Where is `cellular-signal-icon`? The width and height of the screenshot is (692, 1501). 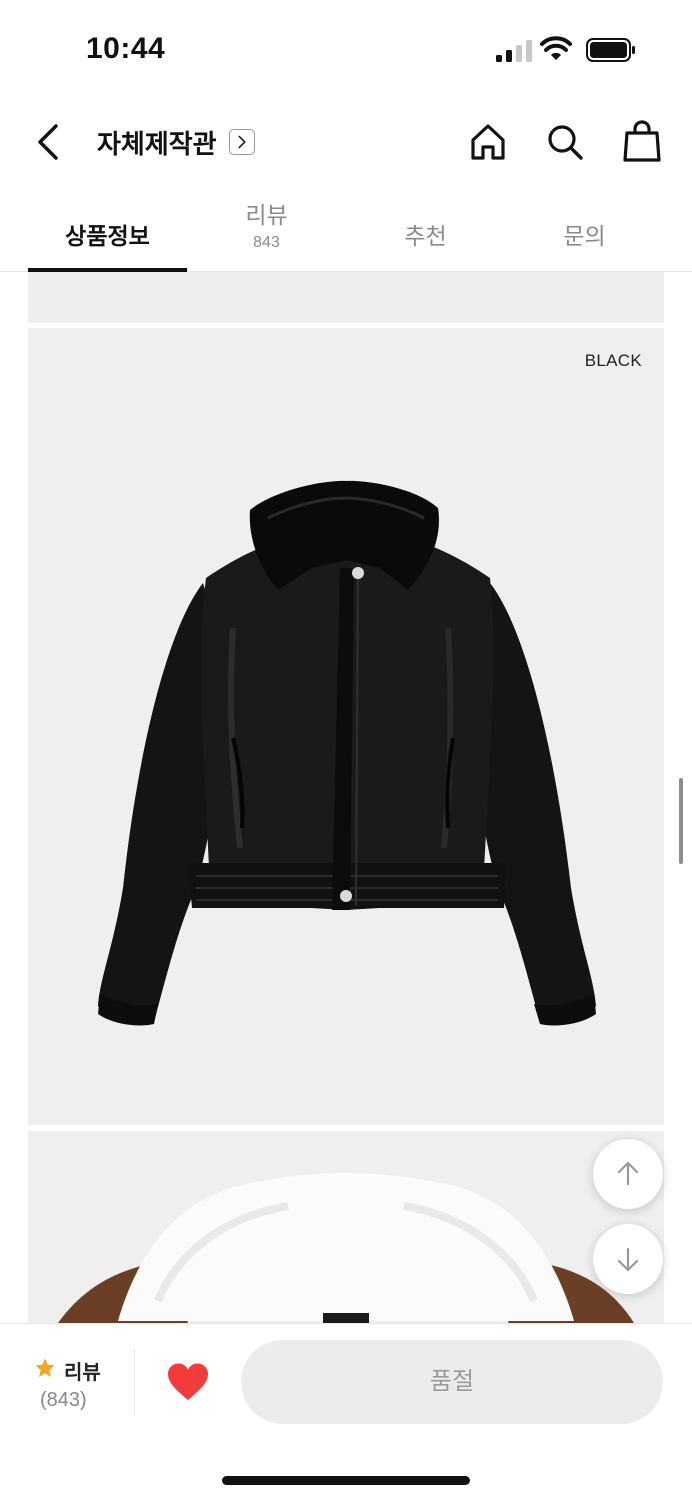 cellular-signal-icon is located at coordinates (514, 51).